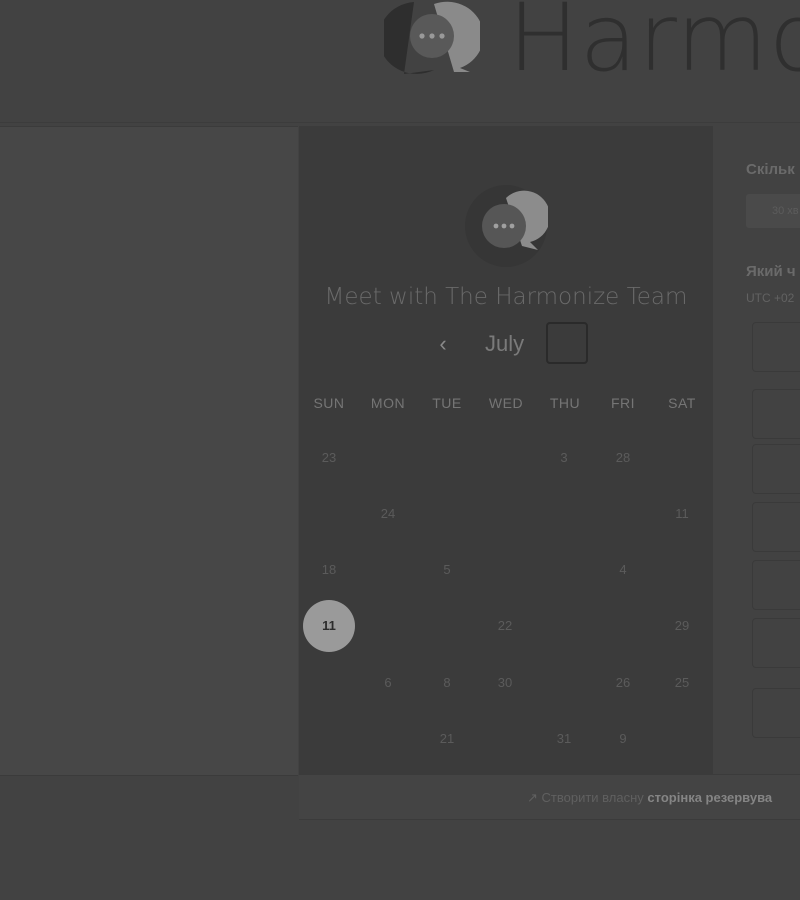  I want to click on calendar-day: 24, so click(388, 513).